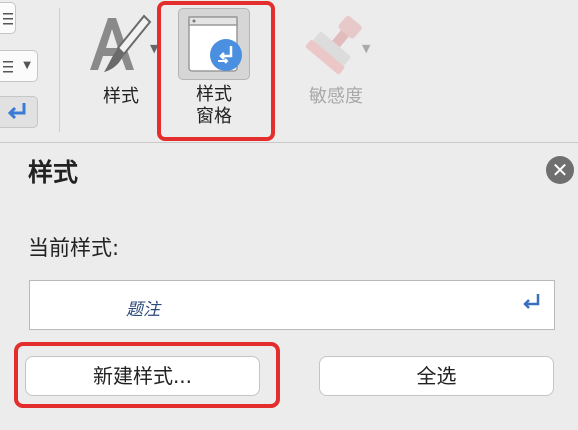 This screenshot has height=430, width=578. I want to click on current-style-value: 题注, so click(143, 310).